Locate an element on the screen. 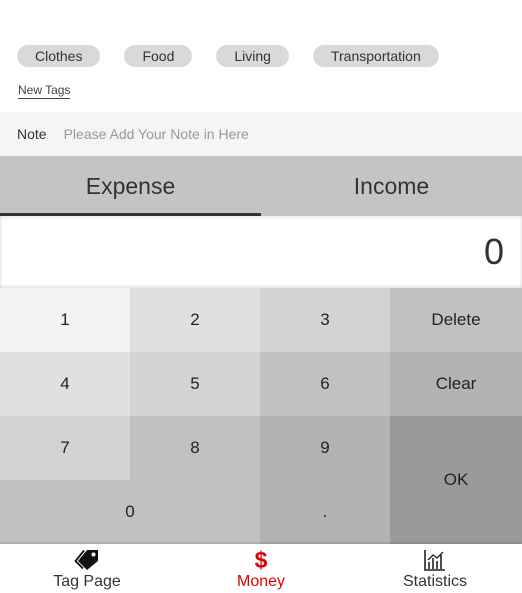 The width and height of the screenshot is (522, 593). tab-expense: Expense is located at coordinates (130, 186).